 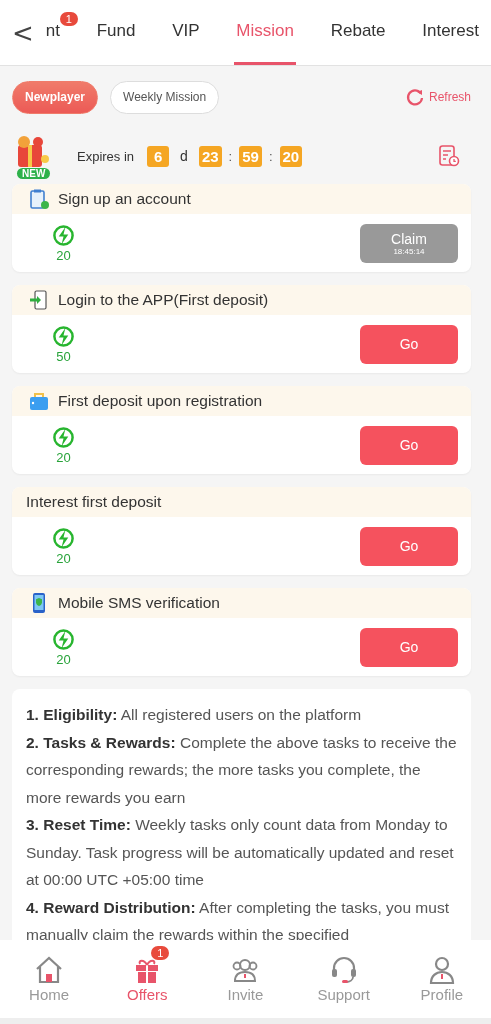 I want to click on tab: Fund, so click(x=116, y=32).